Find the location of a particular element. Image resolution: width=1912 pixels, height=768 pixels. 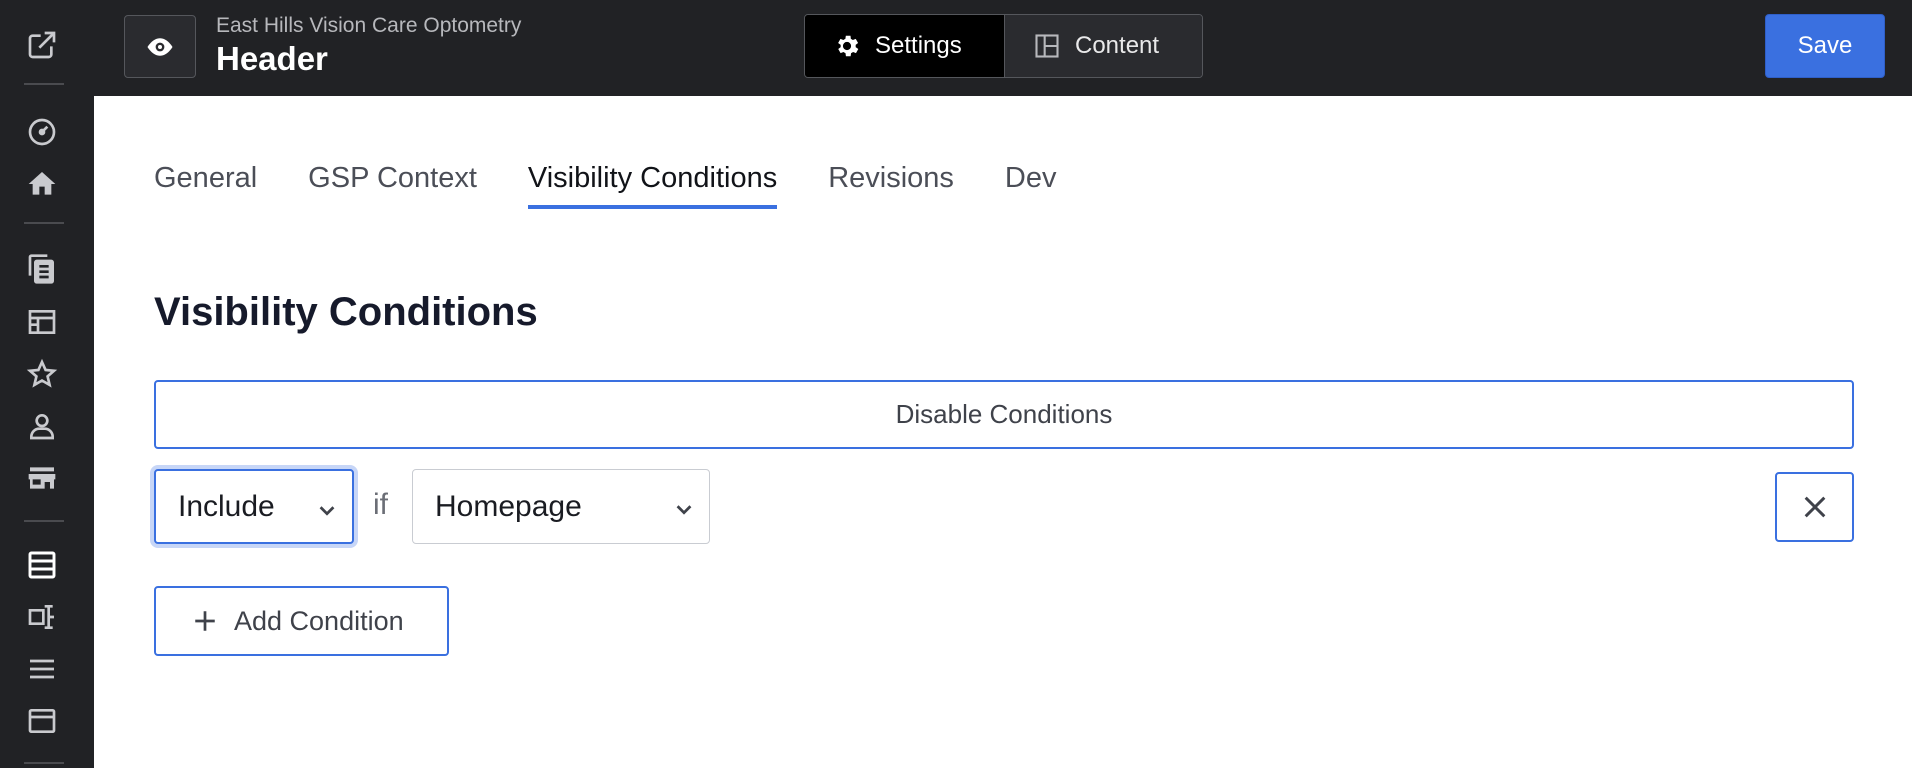

eye-icon is located at coordinates (160, 46).